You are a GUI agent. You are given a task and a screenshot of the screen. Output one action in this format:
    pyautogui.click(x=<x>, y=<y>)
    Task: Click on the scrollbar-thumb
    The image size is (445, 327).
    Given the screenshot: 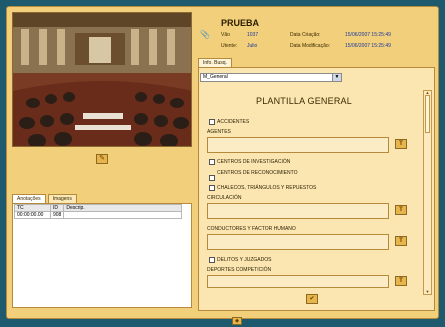 What is the action you would take?
    pyautogui.click(x=427, y=114)
    